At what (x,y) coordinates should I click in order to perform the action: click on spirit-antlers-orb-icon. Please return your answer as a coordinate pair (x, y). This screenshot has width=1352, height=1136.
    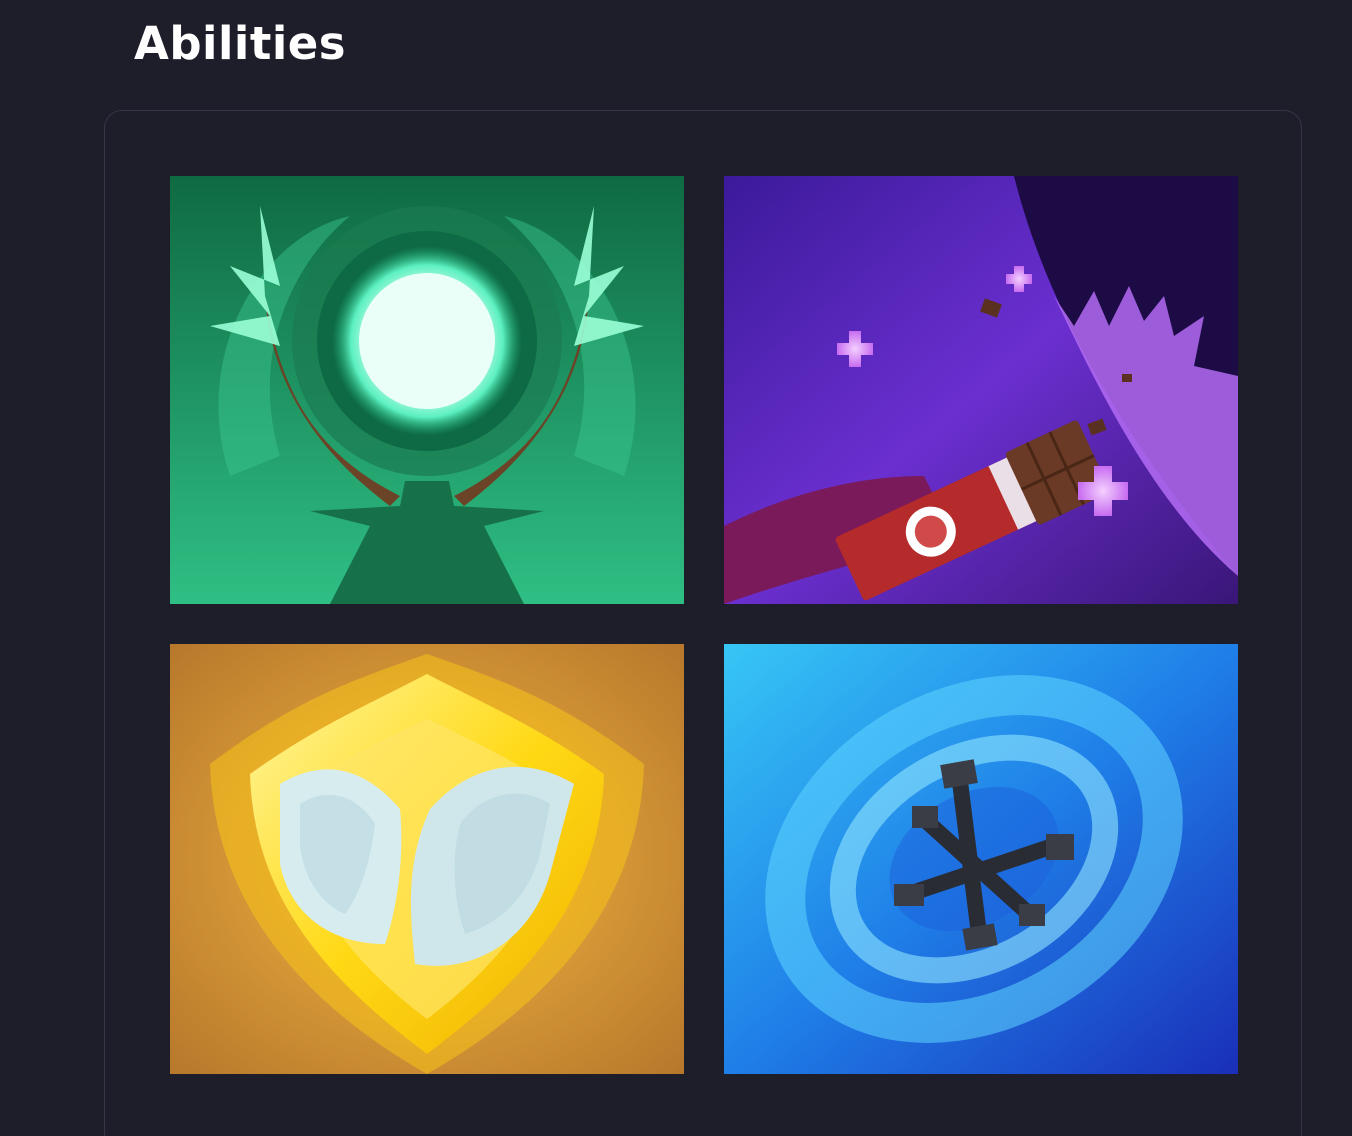
    Looking at the image, I should click on (427, 390).